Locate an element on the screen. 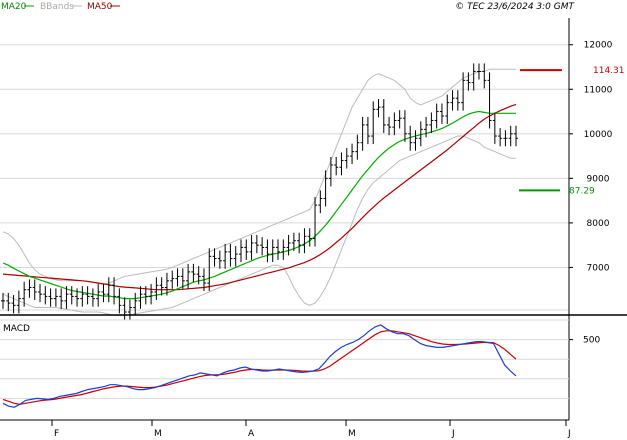  macd-tick-label: 500 is located at coordinates (591, 341).